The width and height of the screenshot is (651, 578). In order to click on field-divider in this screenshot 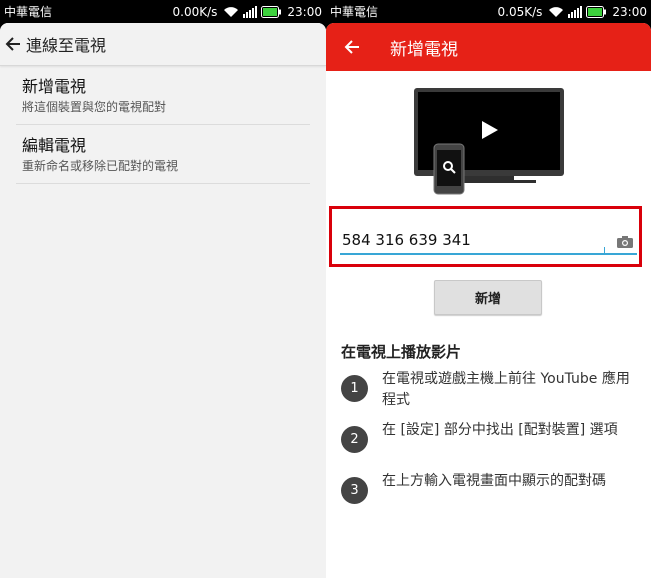, I will do `click(604, 250)`.